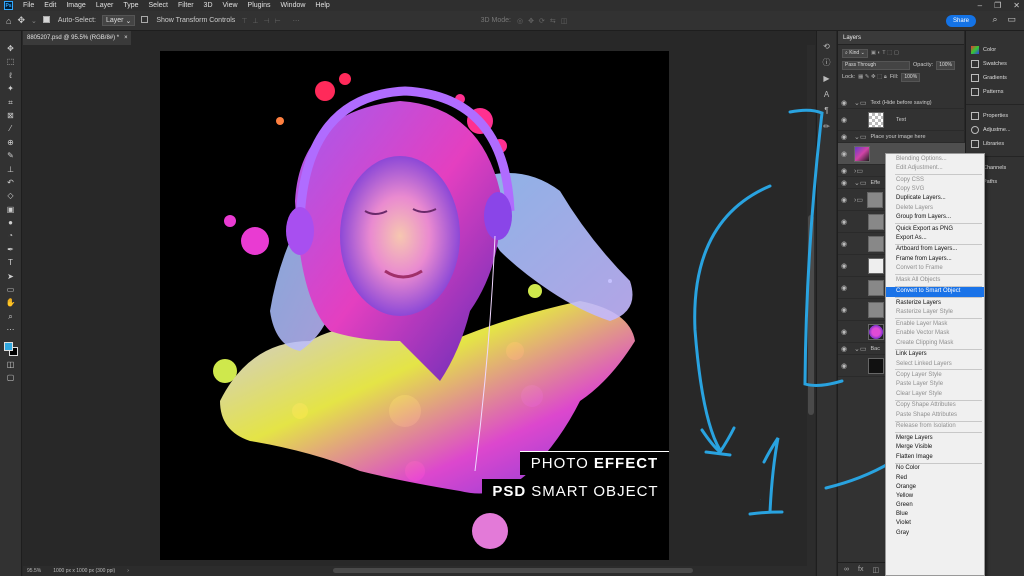 This screenshot has width=1024, height=576. I want to click on brushes-icon: ✏, so click(827, 127).